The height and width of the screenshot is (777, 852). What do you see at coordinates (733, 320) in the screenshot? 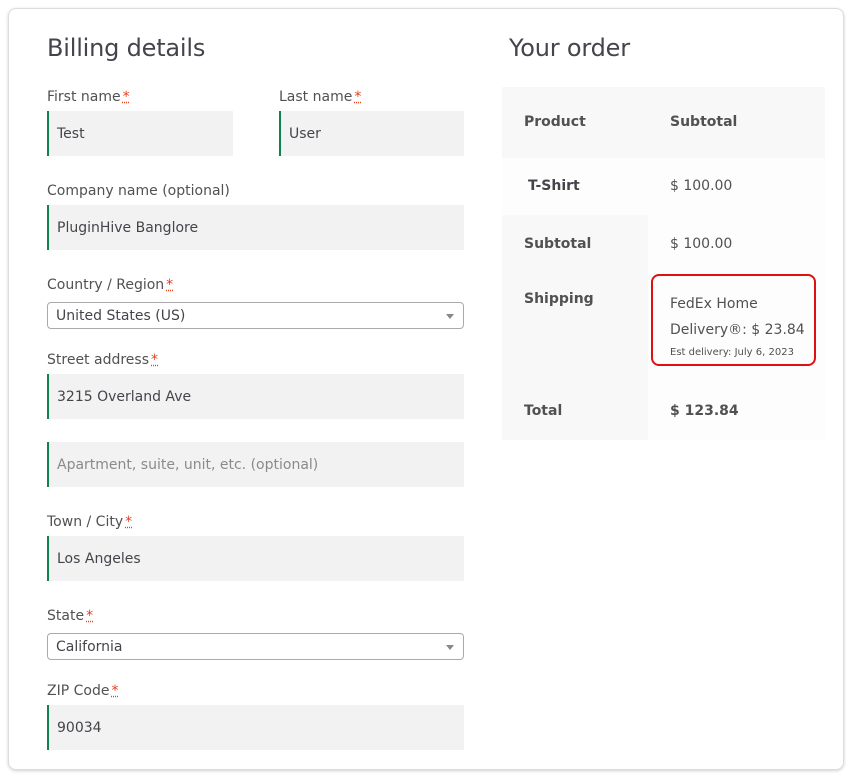
I see `shipping-highlight-box` at bounding box center [733, 320].